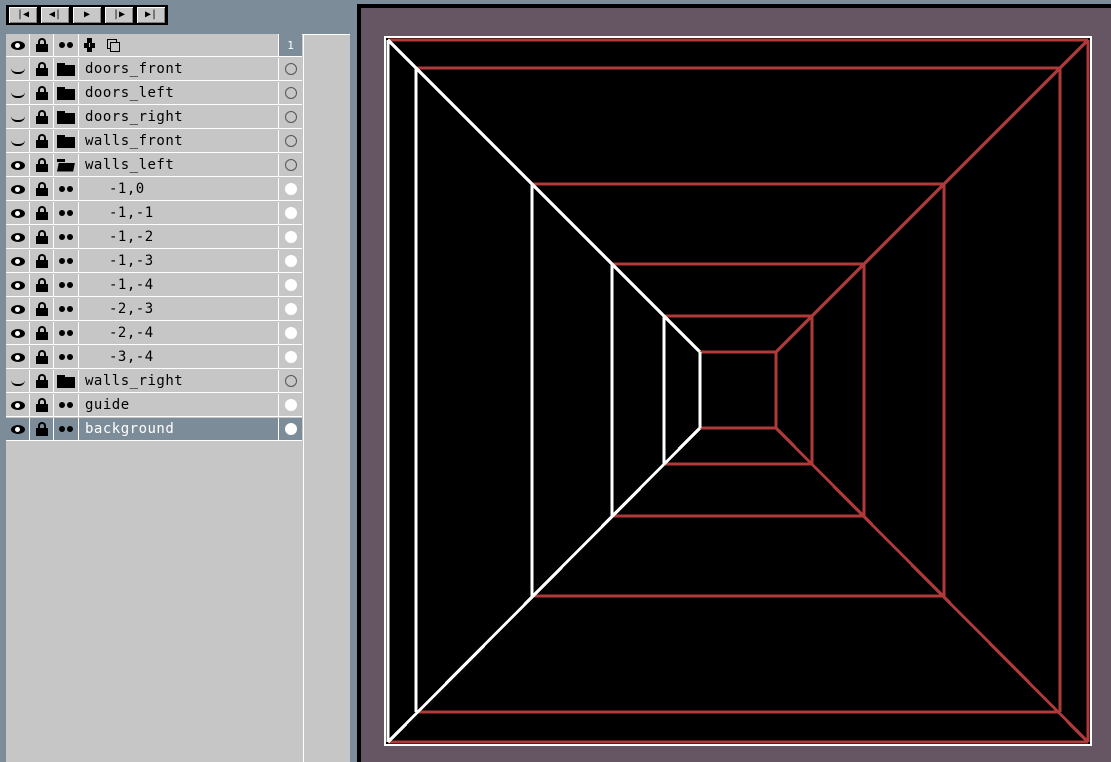 Image resolution: width=1111 pixels, height=762 pixels. Describe the element at coordinates (179, 381) in the screenshot. I see `layer-name-cell: walls_right` at that location.